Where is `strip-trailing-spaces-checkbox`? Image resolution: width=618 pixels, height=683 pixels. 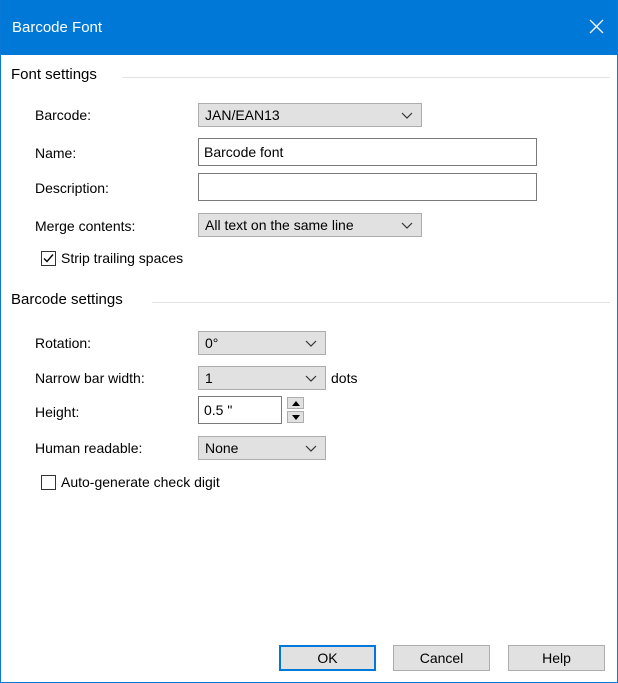 strip-trailing-spaces-checkbox is located at coordinates (48, 258).